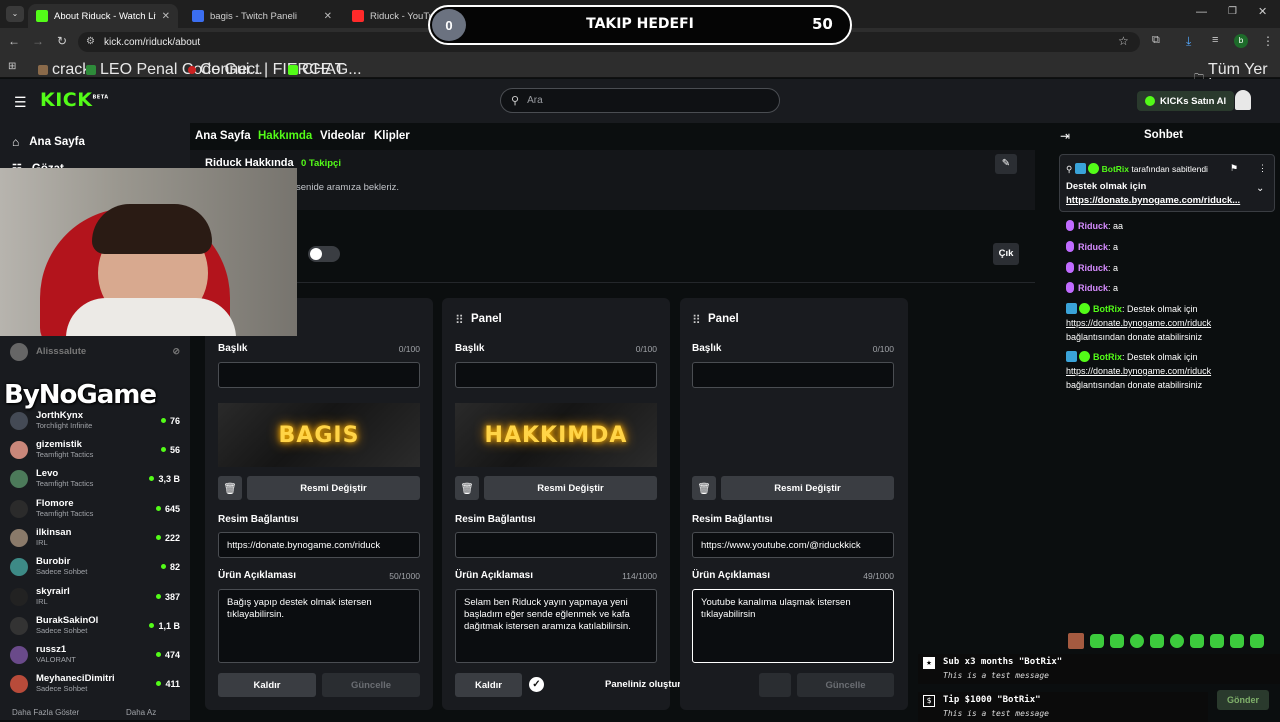  I want to click on minimize-icon: —, so click(1201, 12).